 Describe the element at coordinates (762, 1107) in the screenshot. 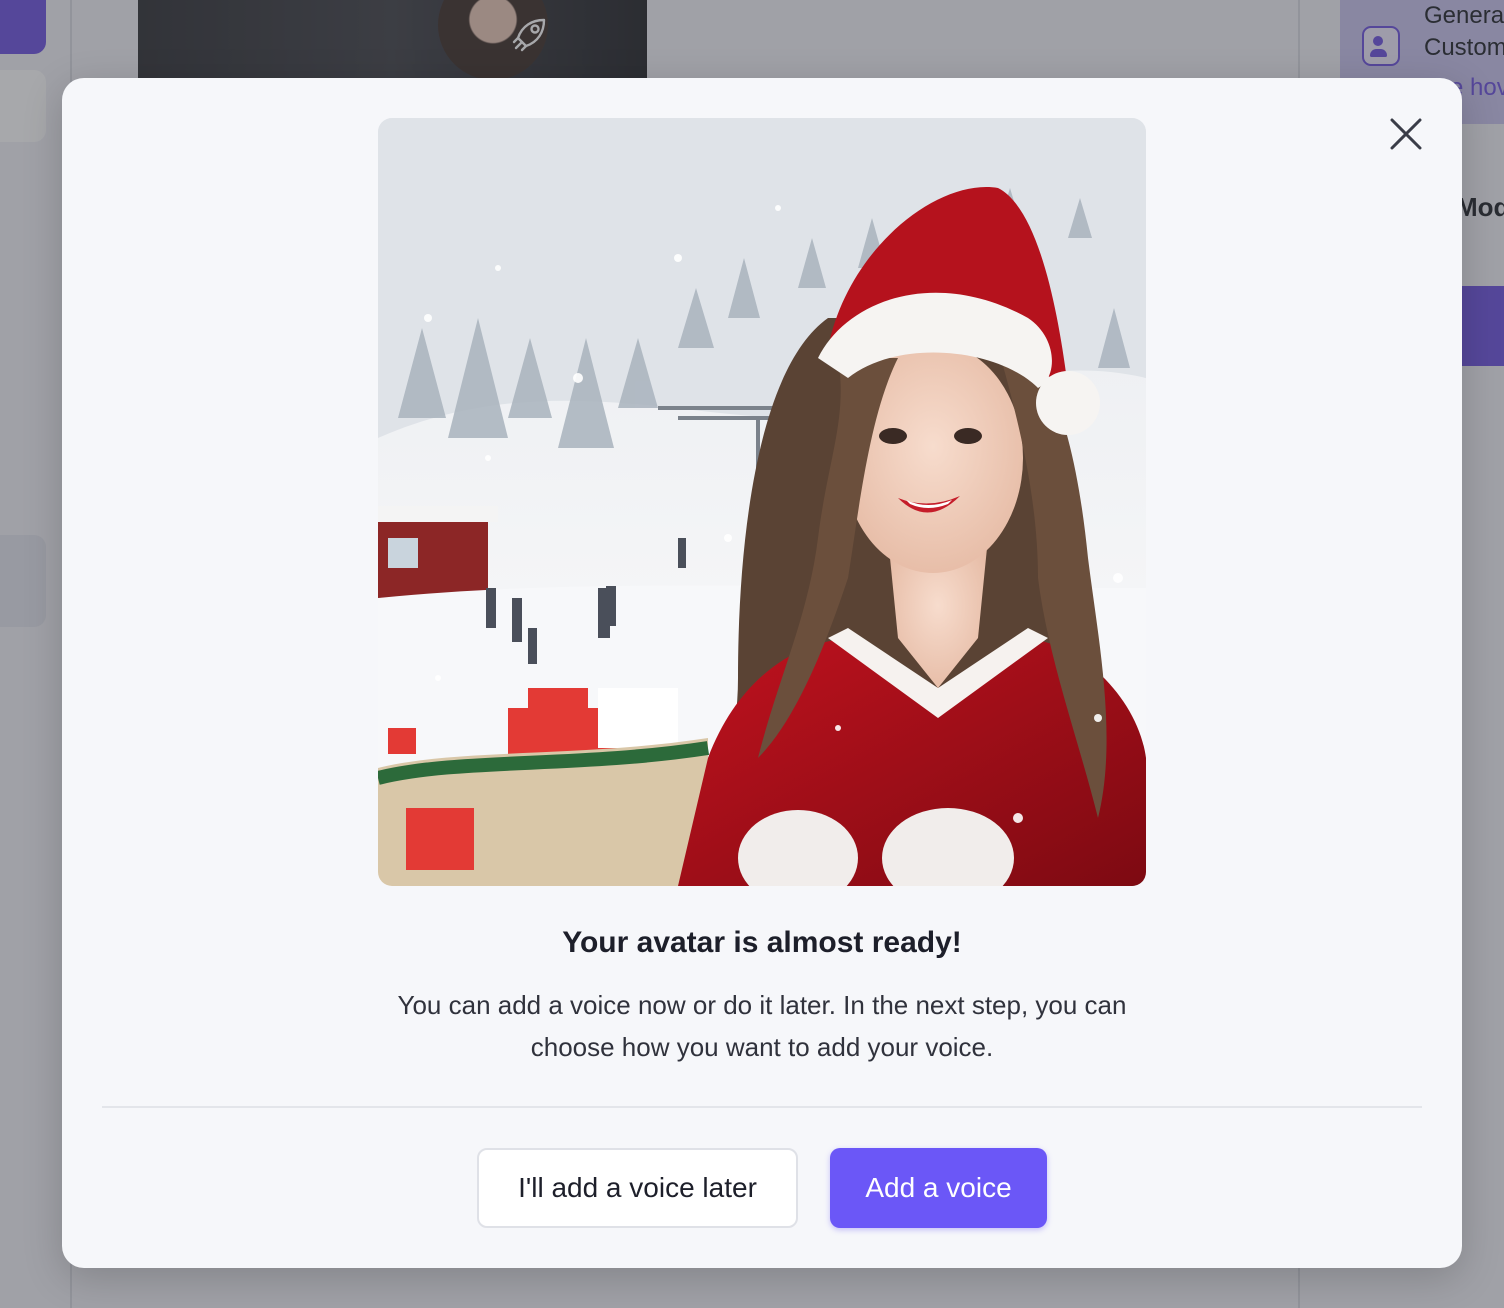

I see `dialog-divider` at that location.